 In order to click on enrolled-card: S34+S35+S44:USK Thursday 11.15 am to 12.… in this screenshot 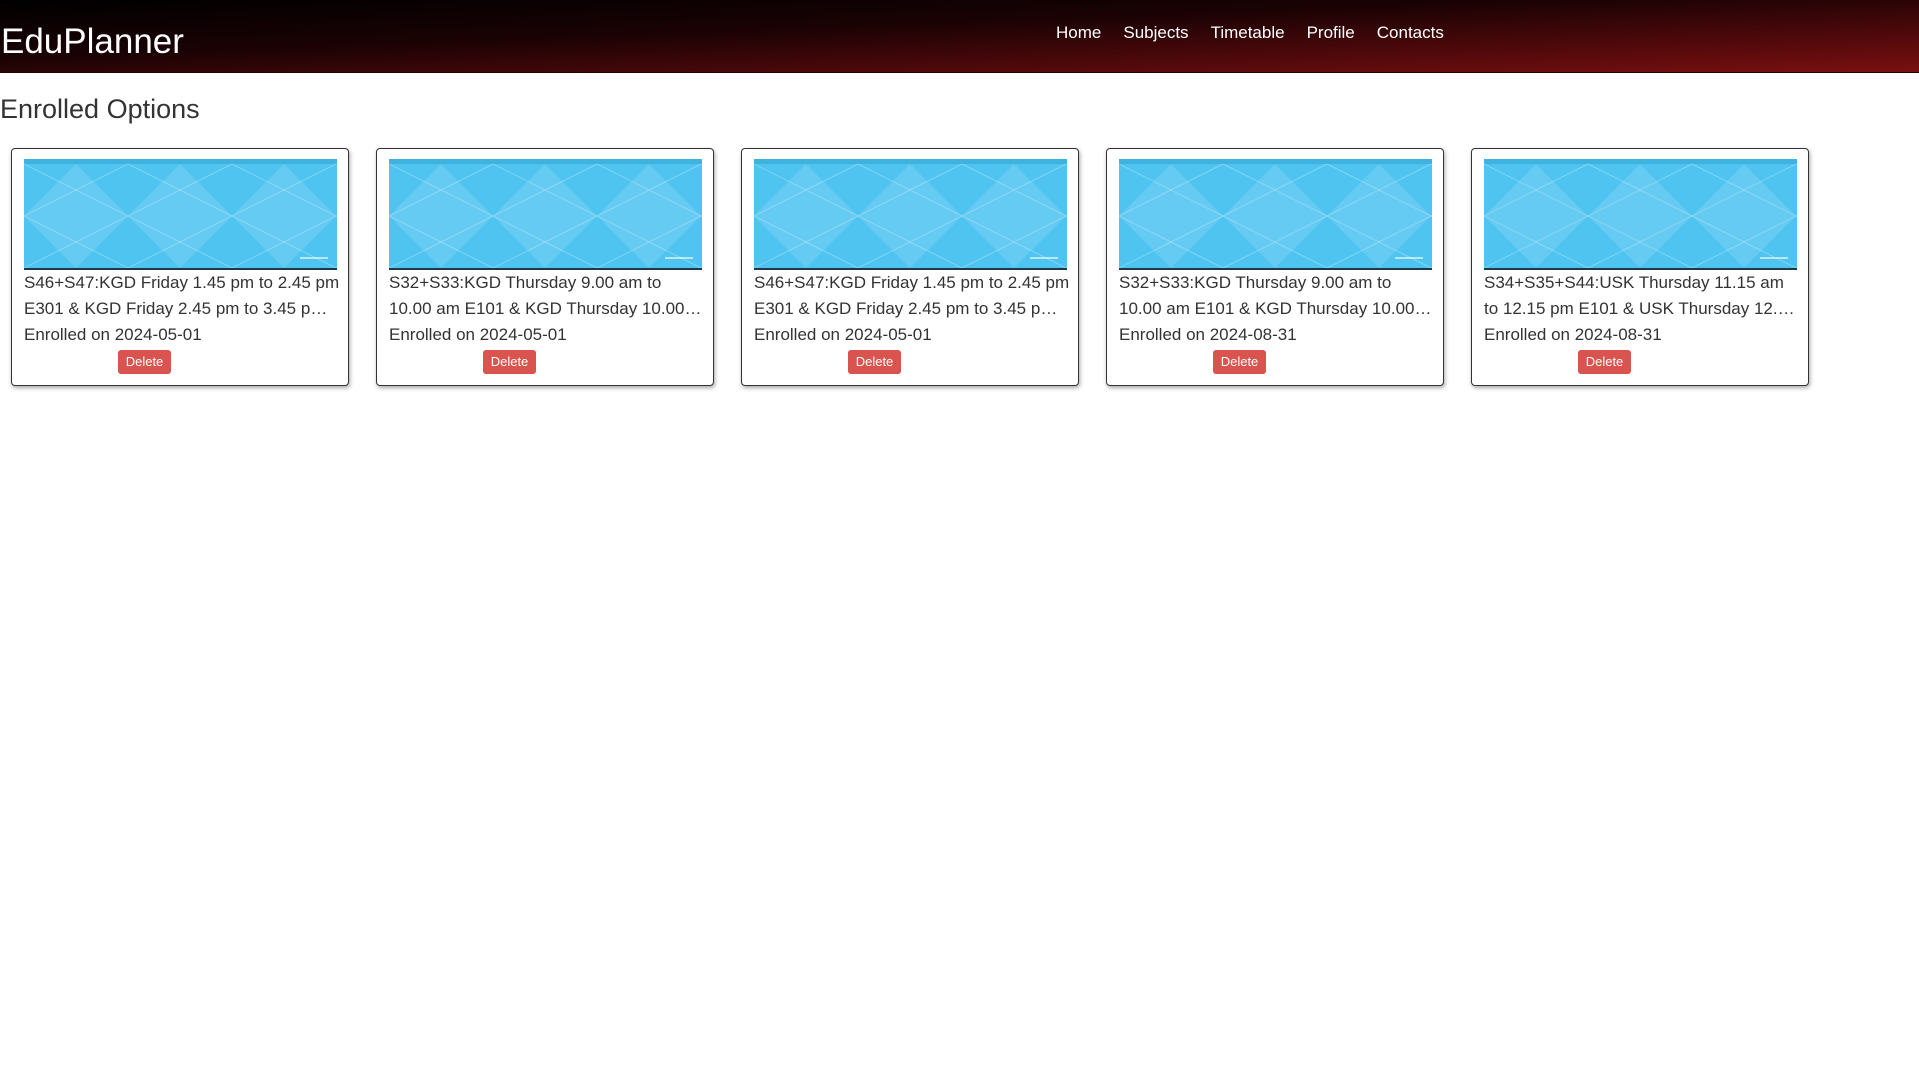, I will do `click(1640, 267)`.